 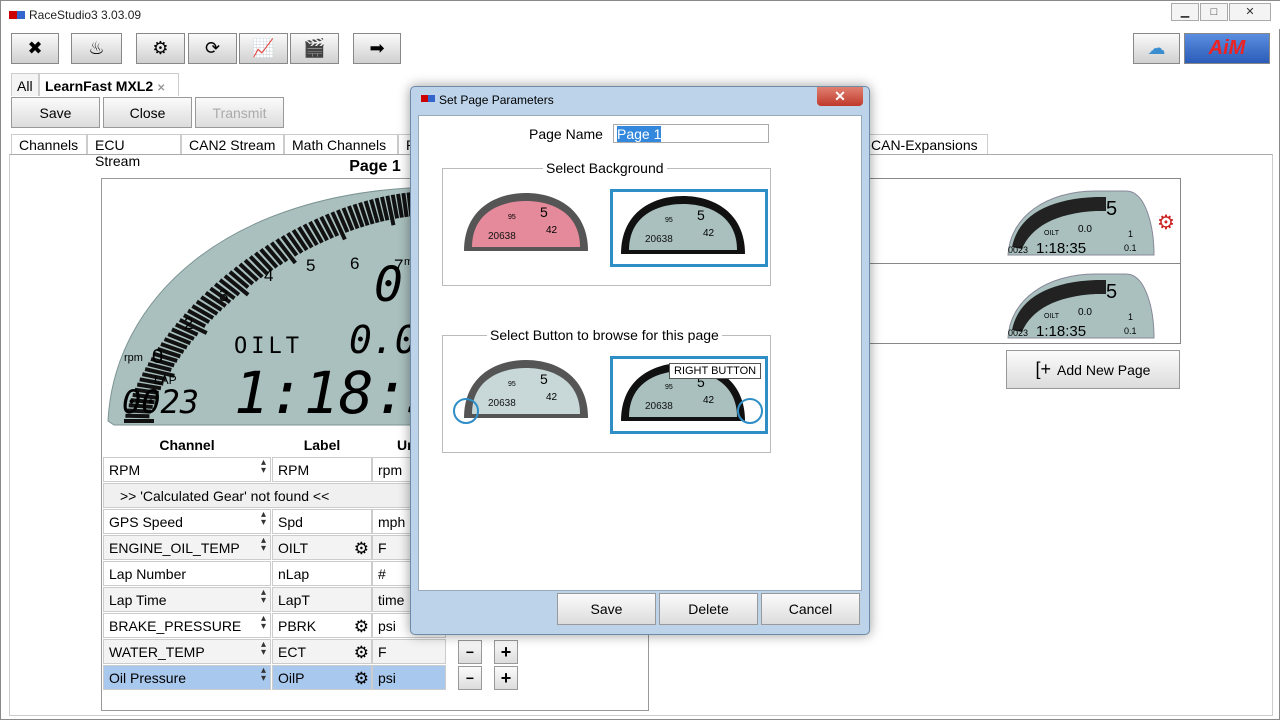 What do you see at coordinates (606, 609) in the screenshot?
I see `dialog-save-button: Save` at bounding box center [606, 609].